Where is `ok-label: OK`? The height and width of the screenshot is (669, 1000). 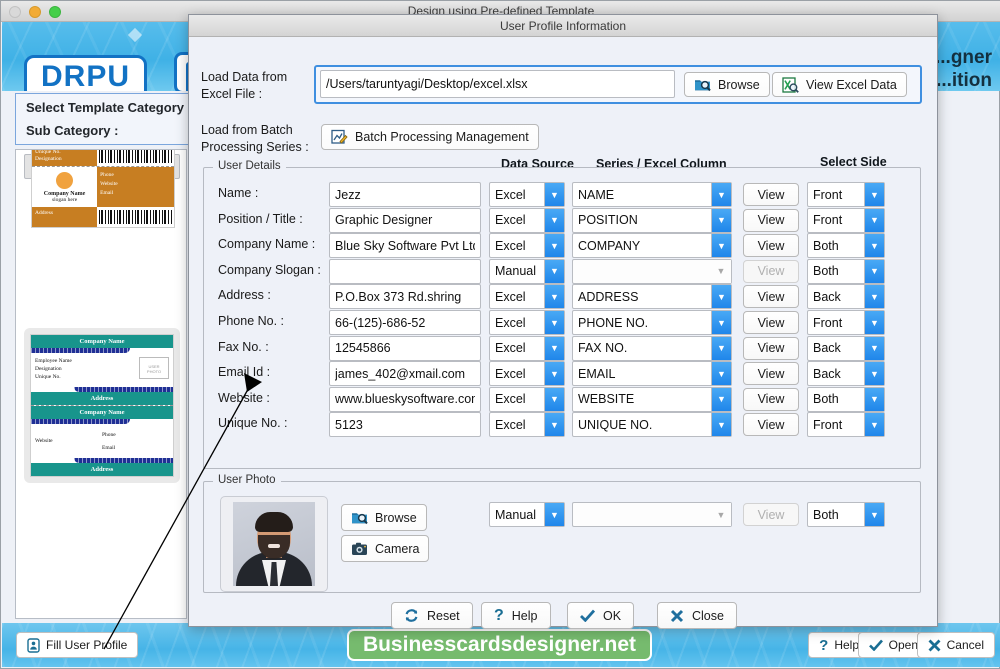
ok-label: OK is located at coordinates (612, 615).